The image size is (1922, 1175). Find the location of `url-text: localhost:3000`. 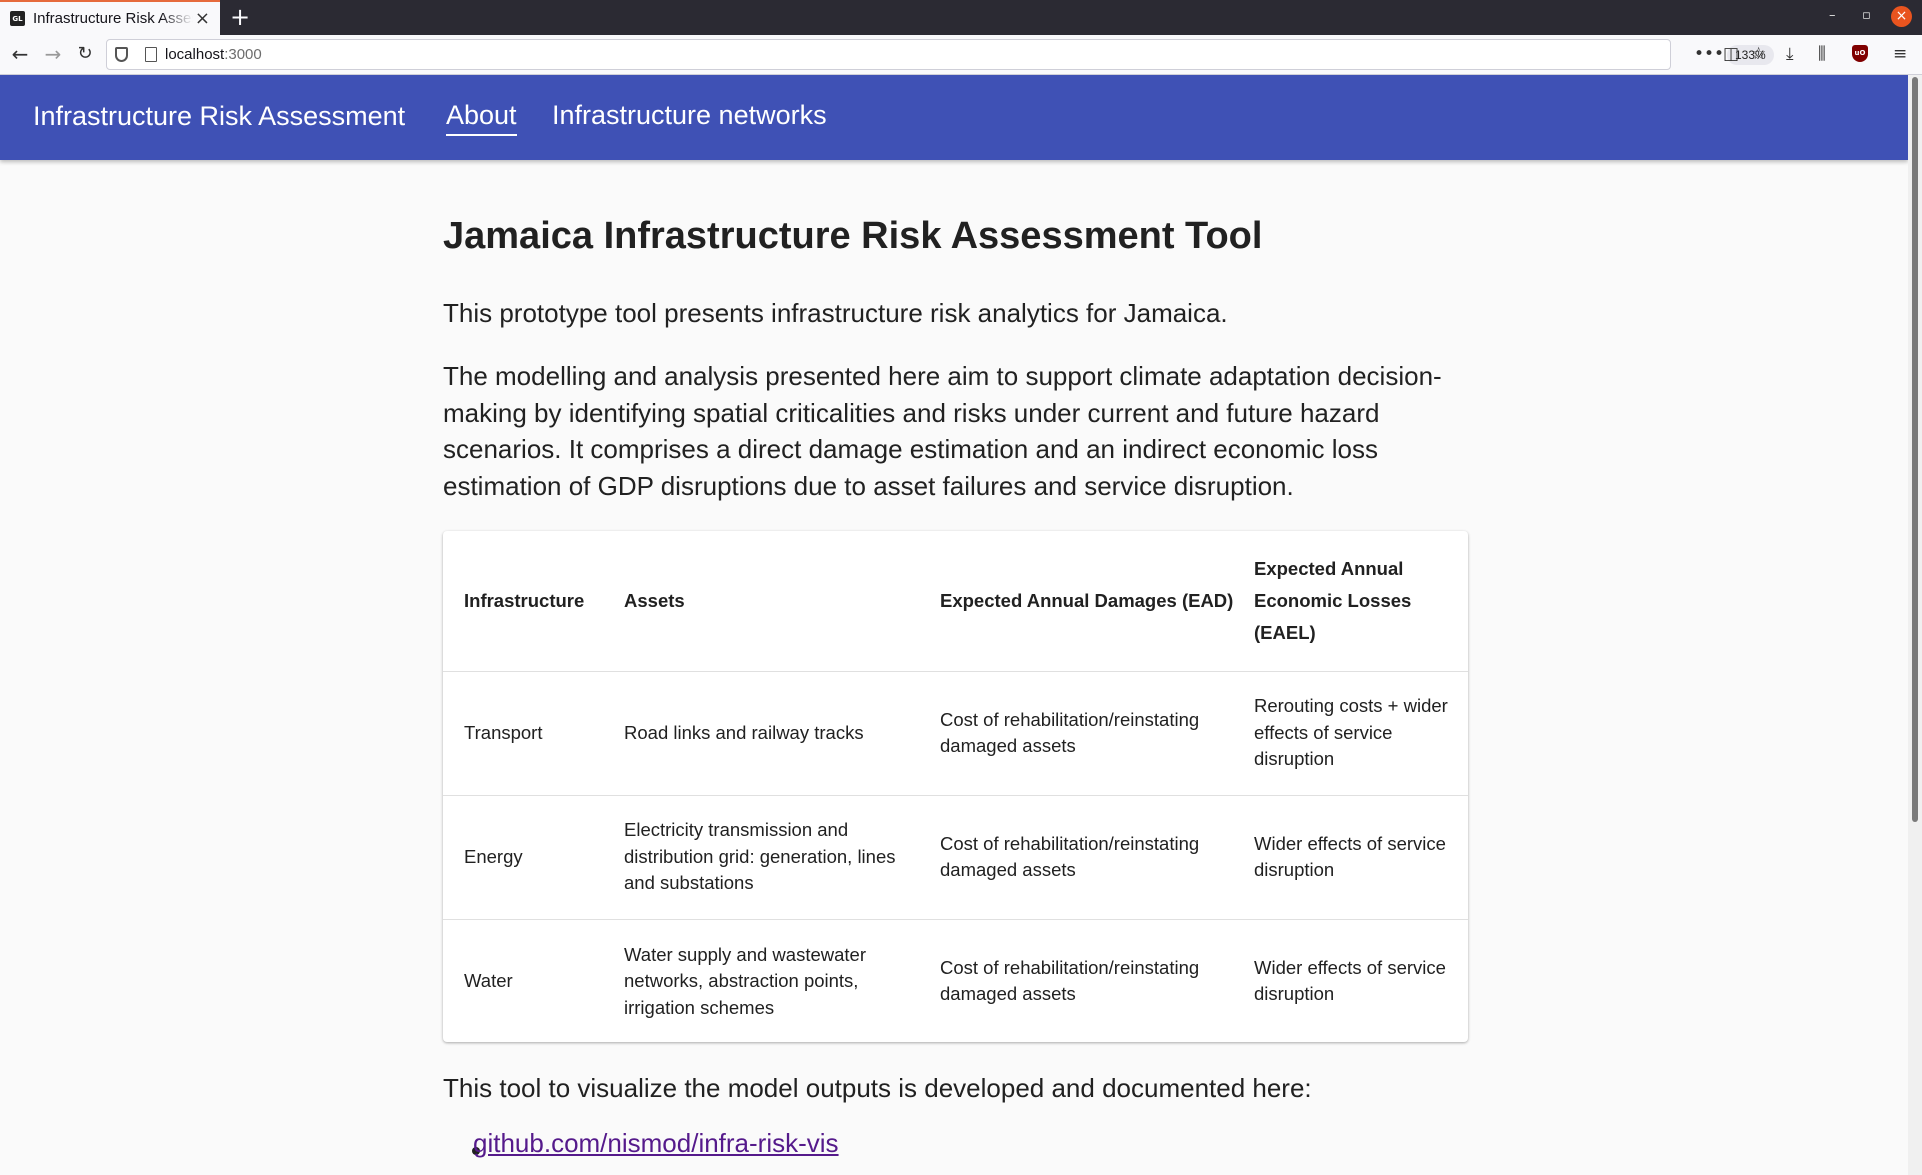

url-text: localhost:3000 is located at coordinates (213, 54).